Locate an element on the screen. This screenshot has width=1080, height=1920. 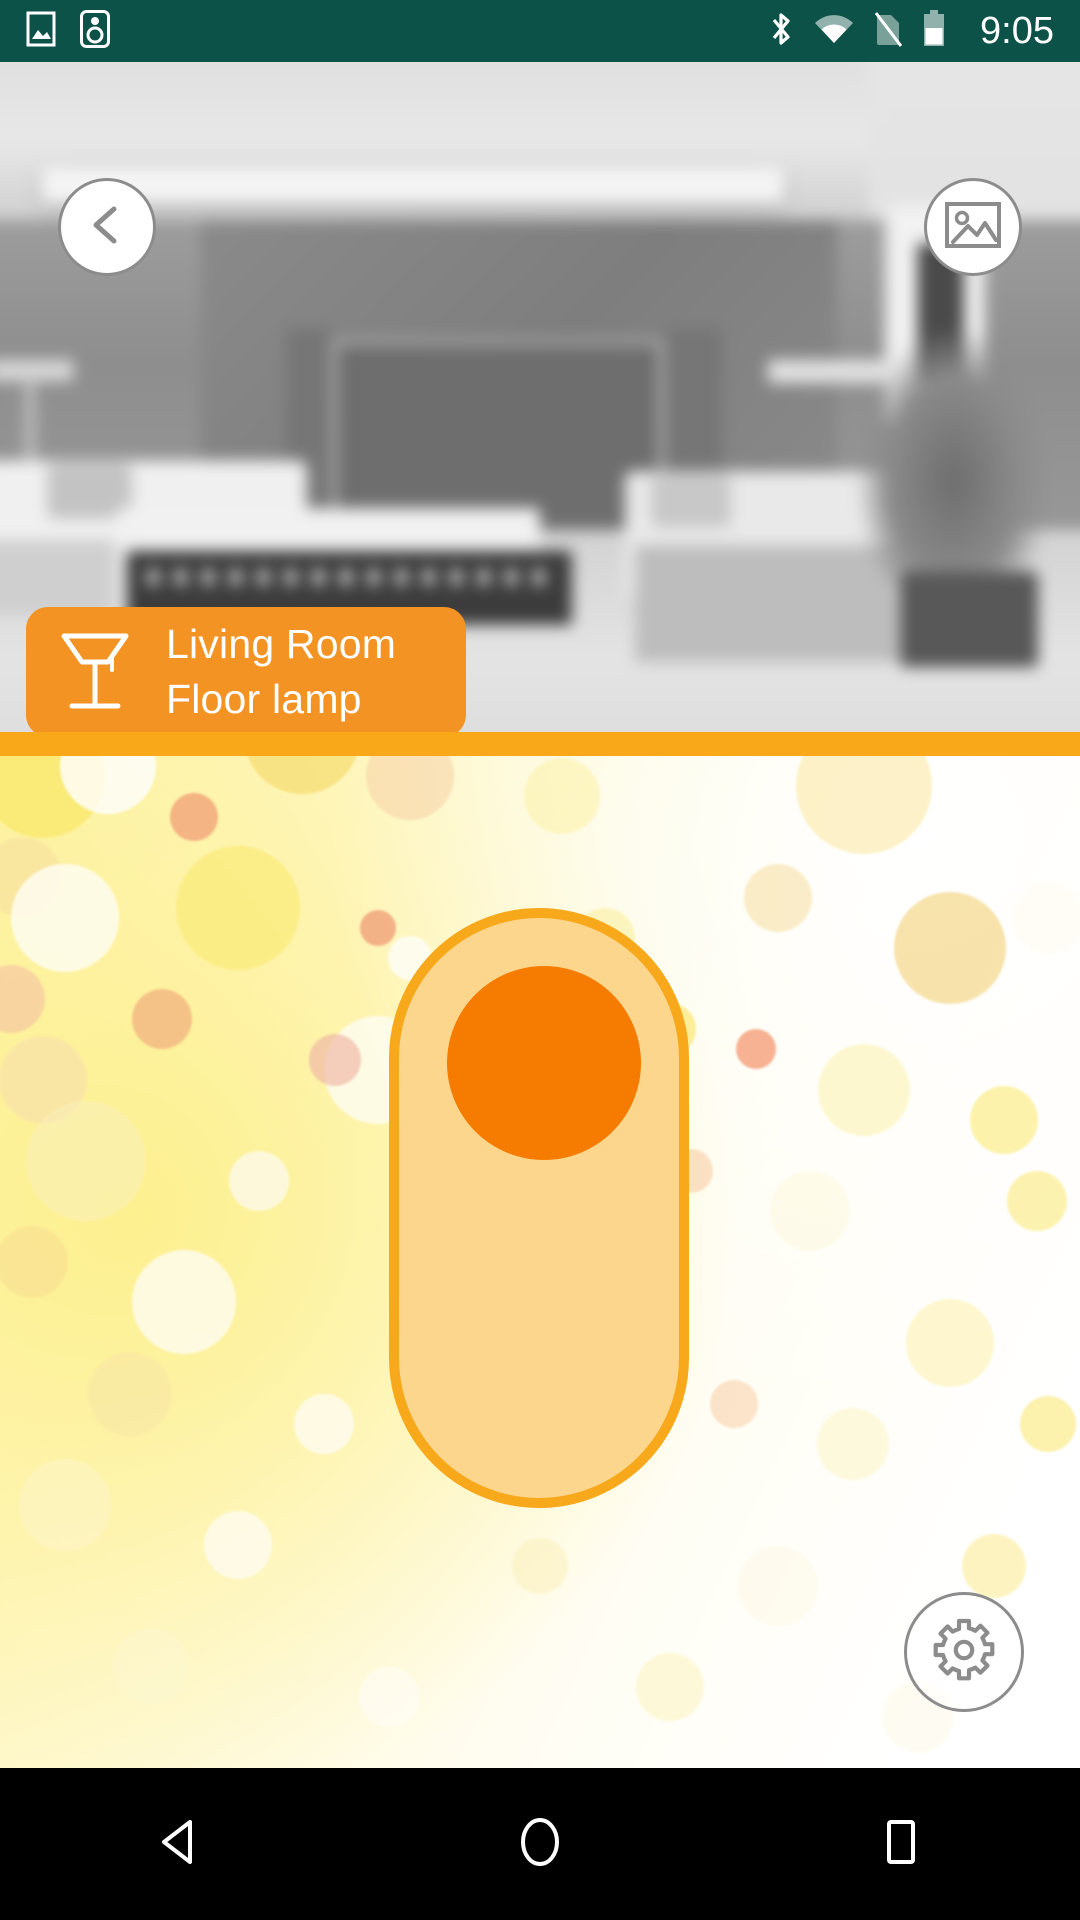
image-icon is located at coordinates (973, 227).